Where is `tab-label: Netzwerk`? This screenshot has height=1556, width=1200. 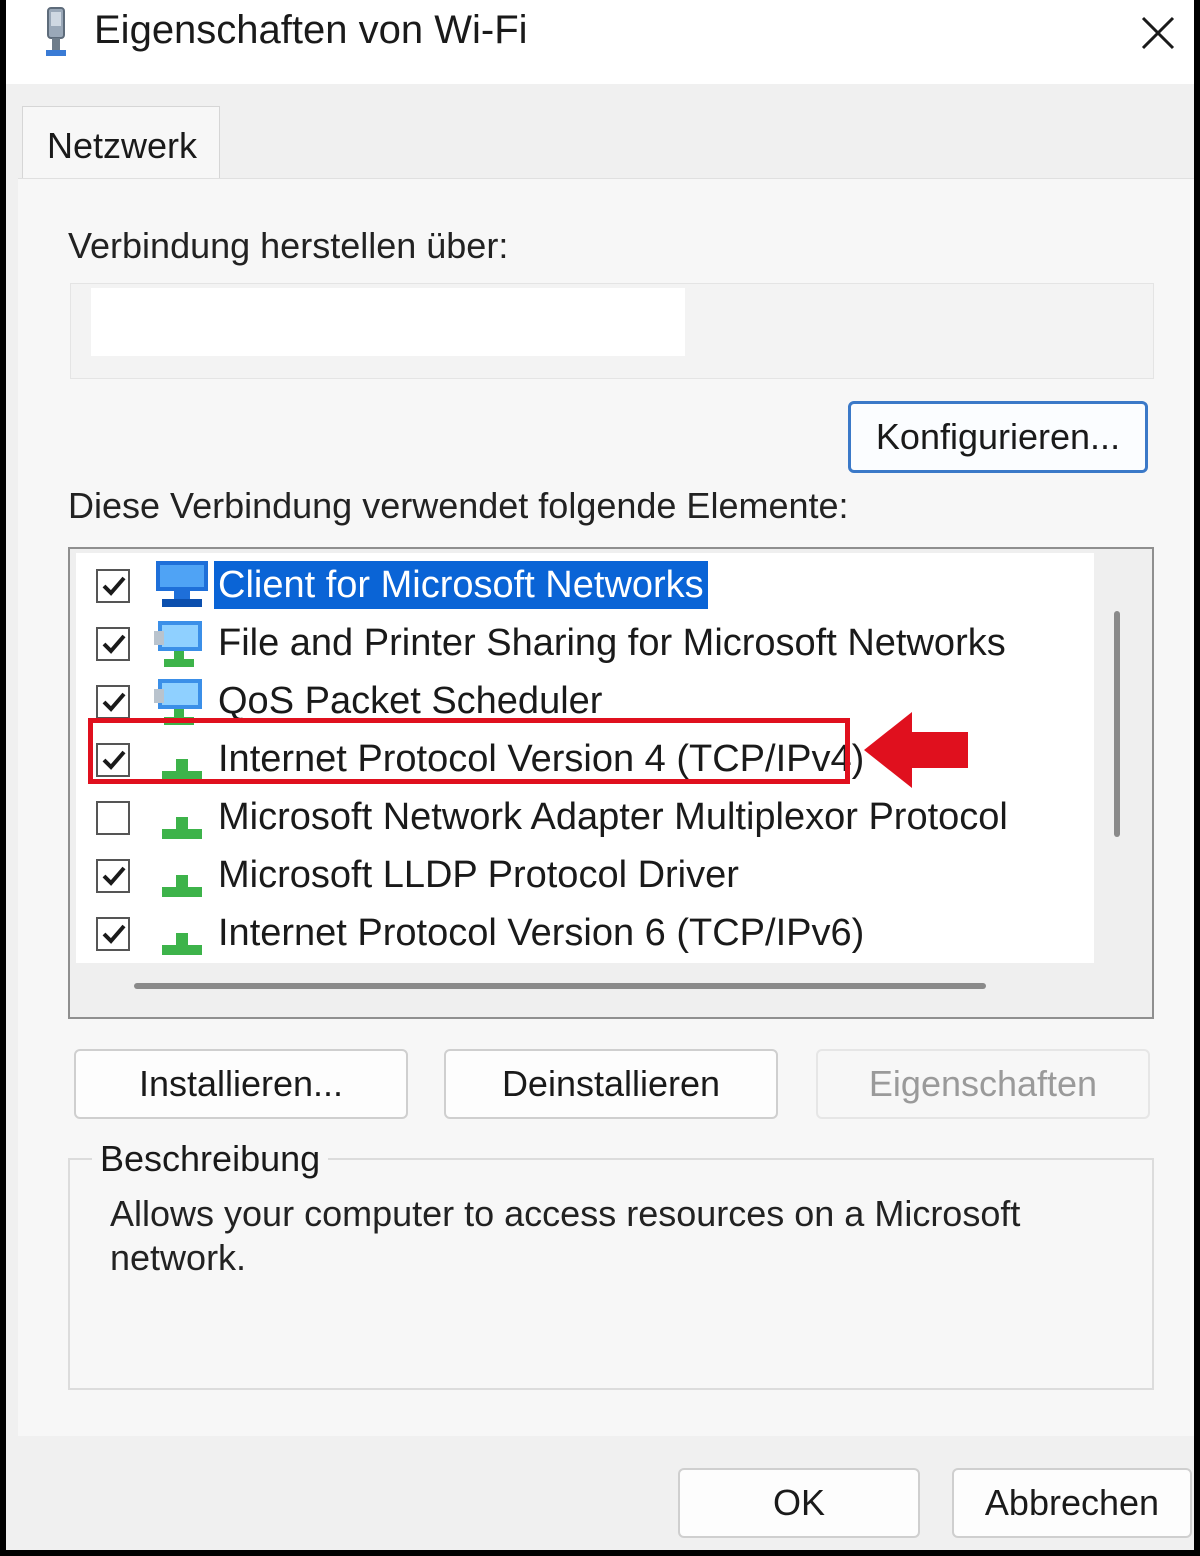
tab-label: Netzwerk is located at coordinates (122, 145).